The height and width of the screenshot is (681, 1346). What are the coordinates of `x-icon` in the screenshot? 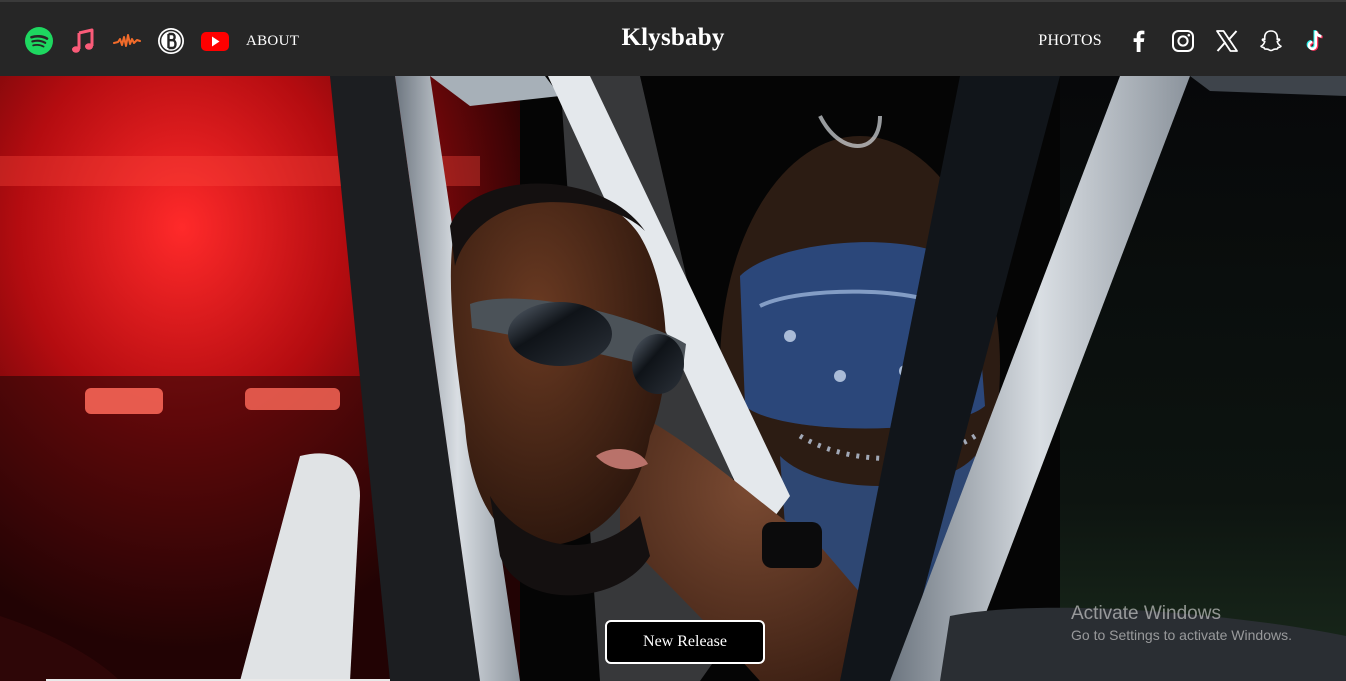 It's located at (1227, 41).